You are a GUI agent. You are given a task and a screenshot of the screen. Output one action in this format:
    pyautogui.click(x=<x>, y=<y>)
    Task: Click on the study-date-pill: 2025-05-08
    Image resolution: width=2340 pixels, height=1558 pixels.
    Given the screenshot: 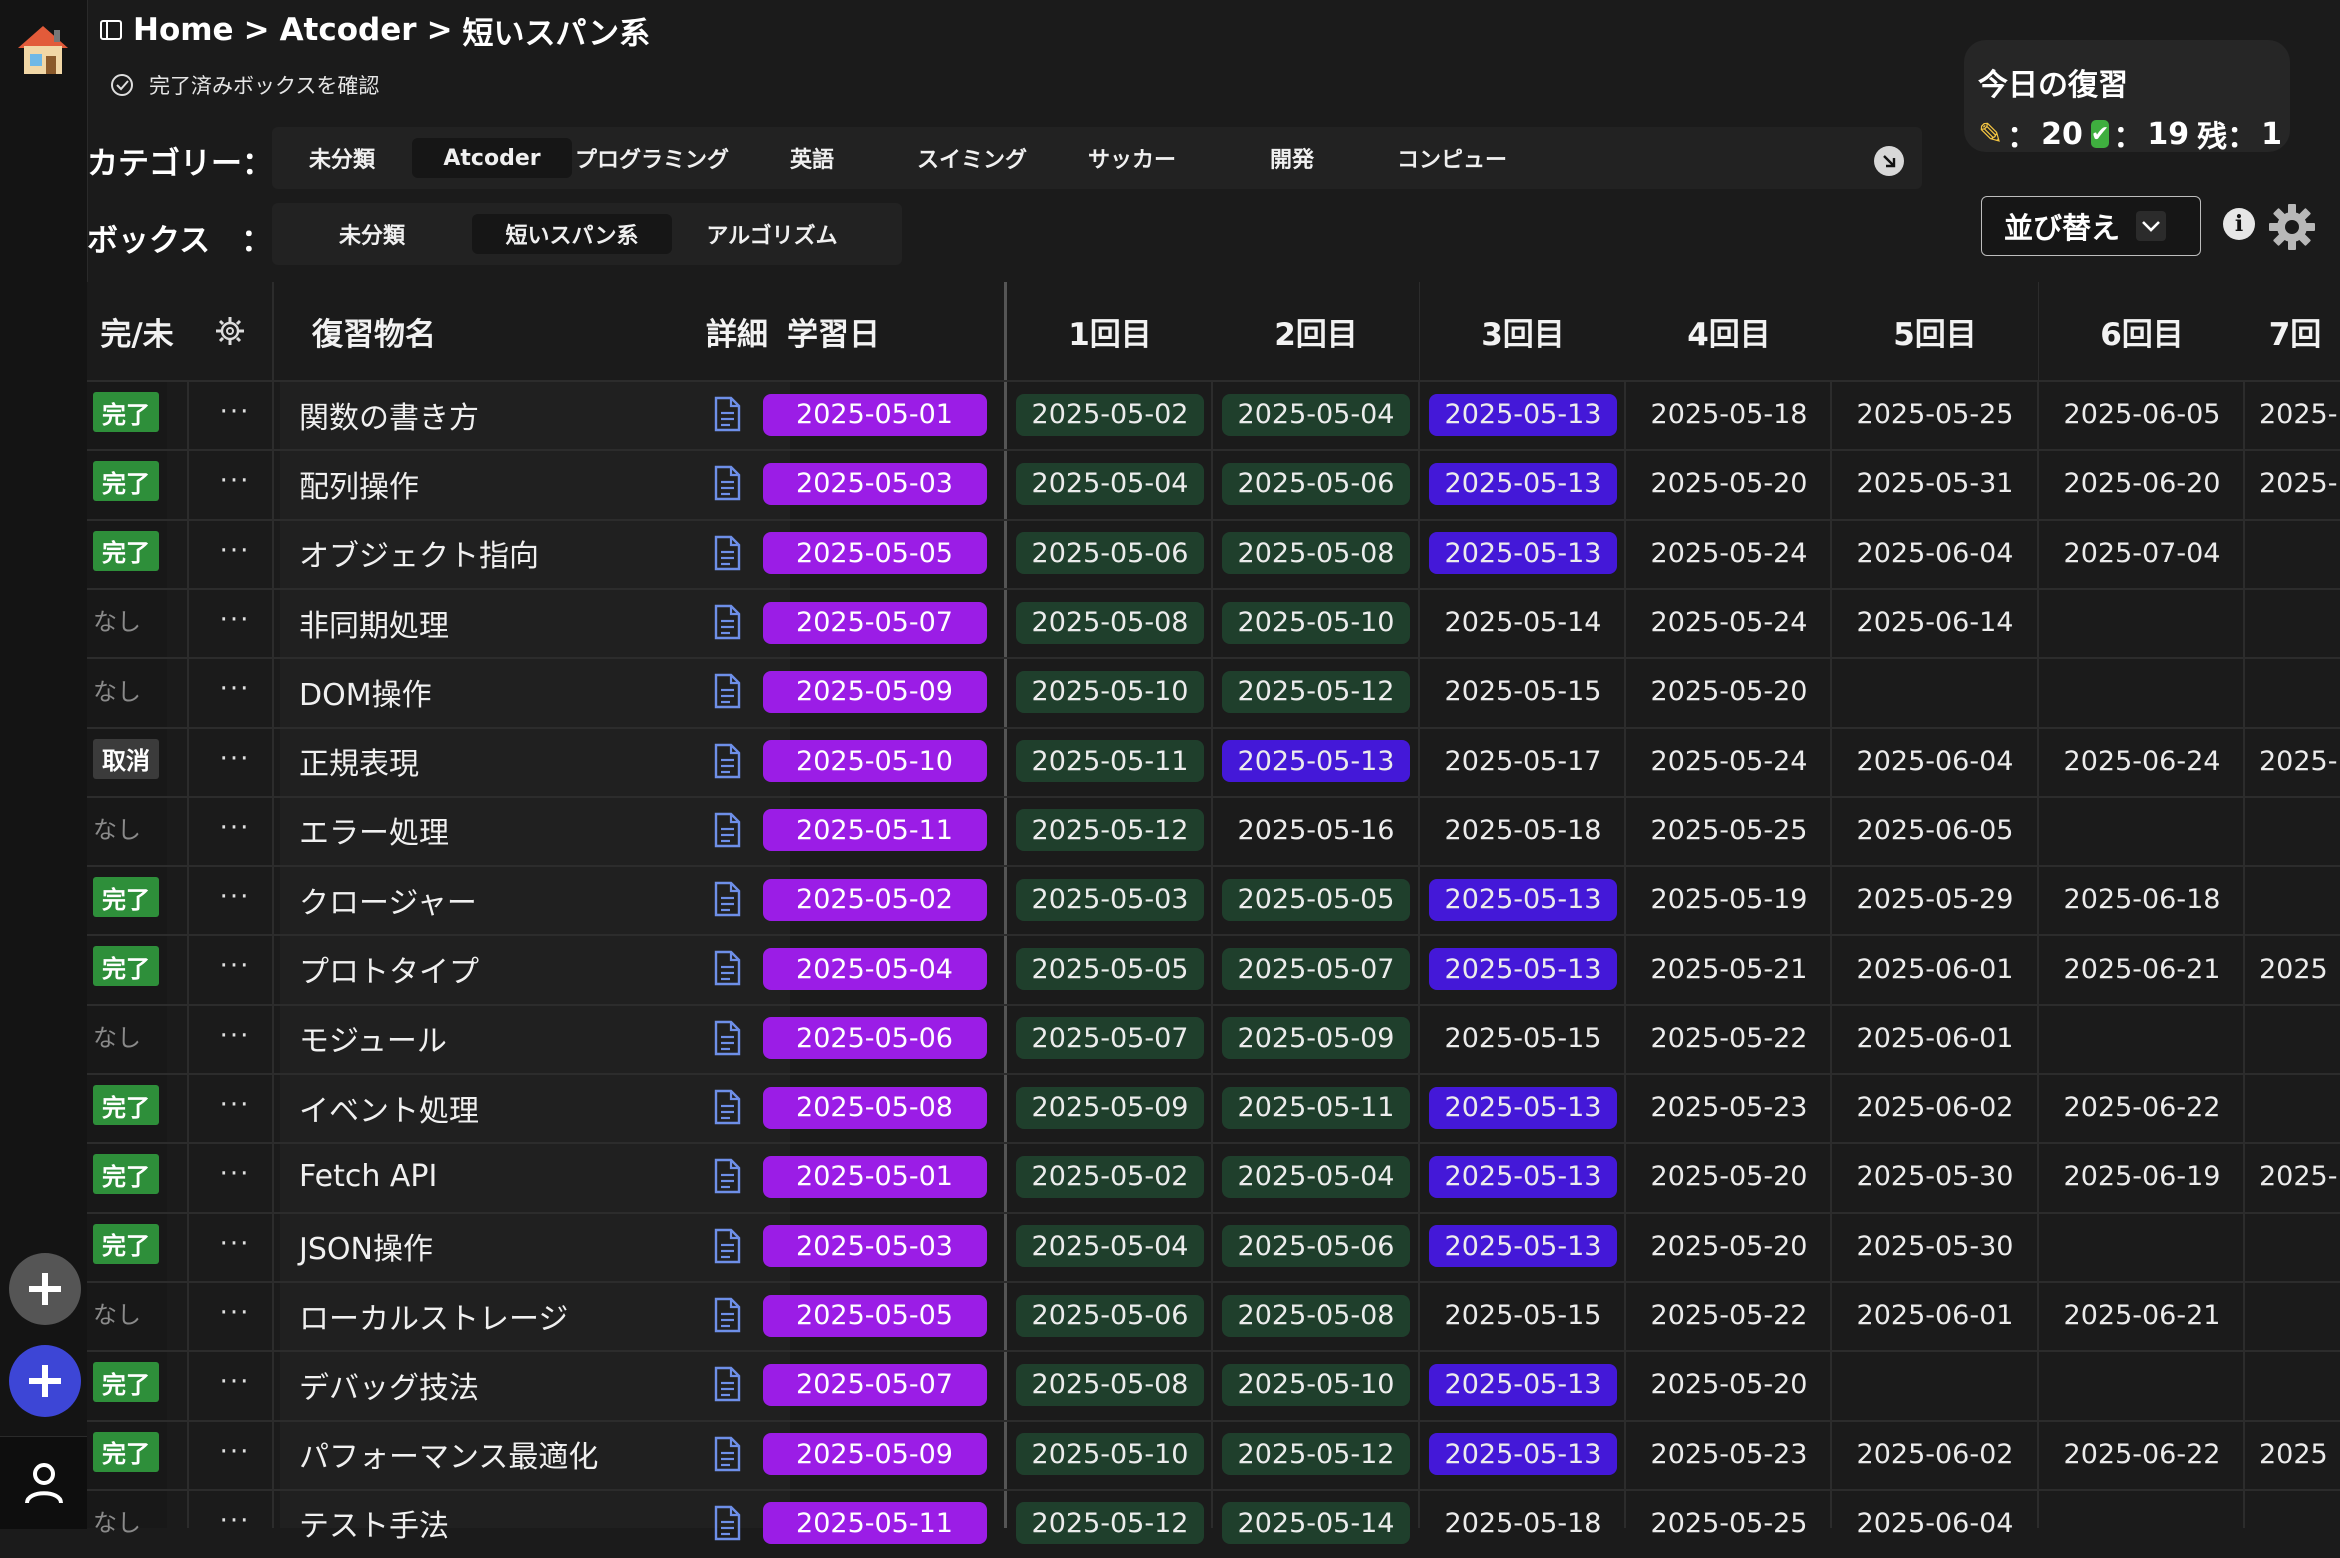 What is the action you would take?
    pyautogui.click(x=874, y=1107)
    